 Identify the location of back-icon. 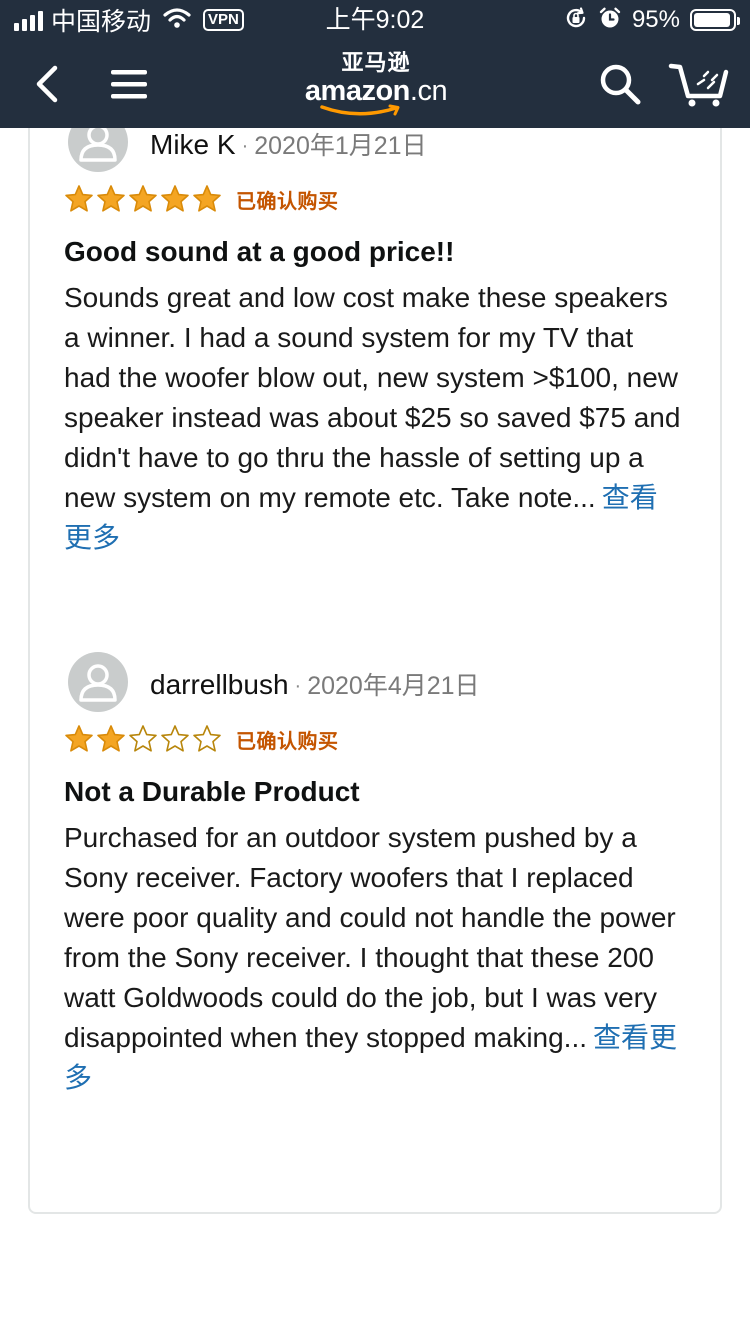
(47, 84).